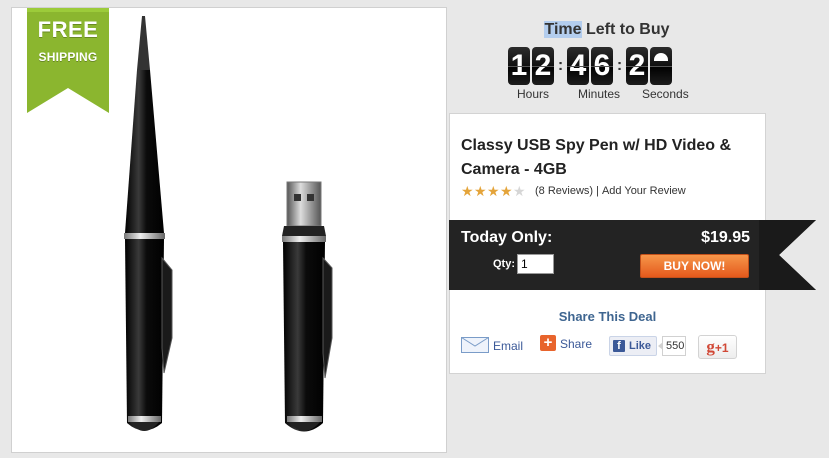  What do you see at coordinates (619, 346) in the screenshot?
I see `facebook-icon: f` at bounding box center [619, 346].